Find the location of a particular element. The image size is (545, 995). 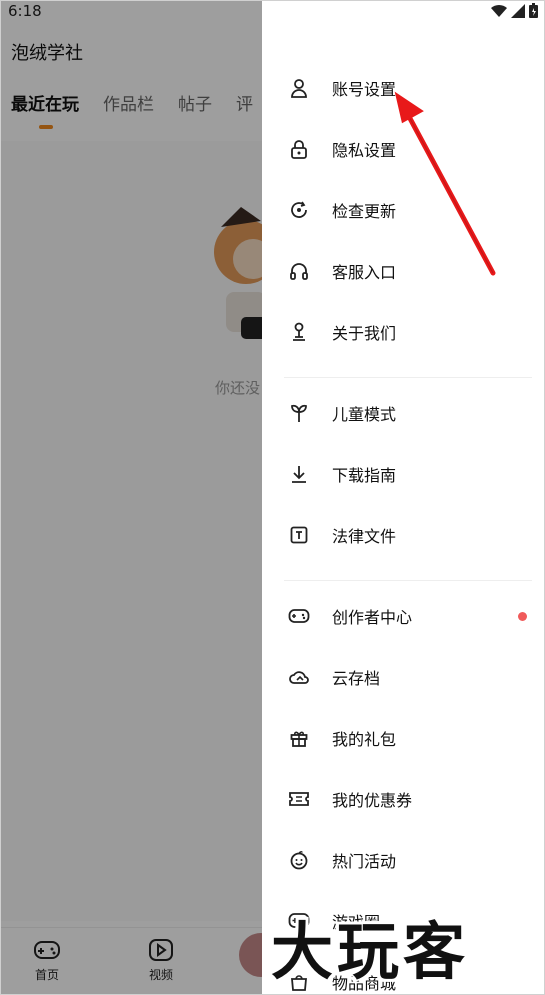

menu-item-label: 我的礼包 is located at coordinates (364, 739).